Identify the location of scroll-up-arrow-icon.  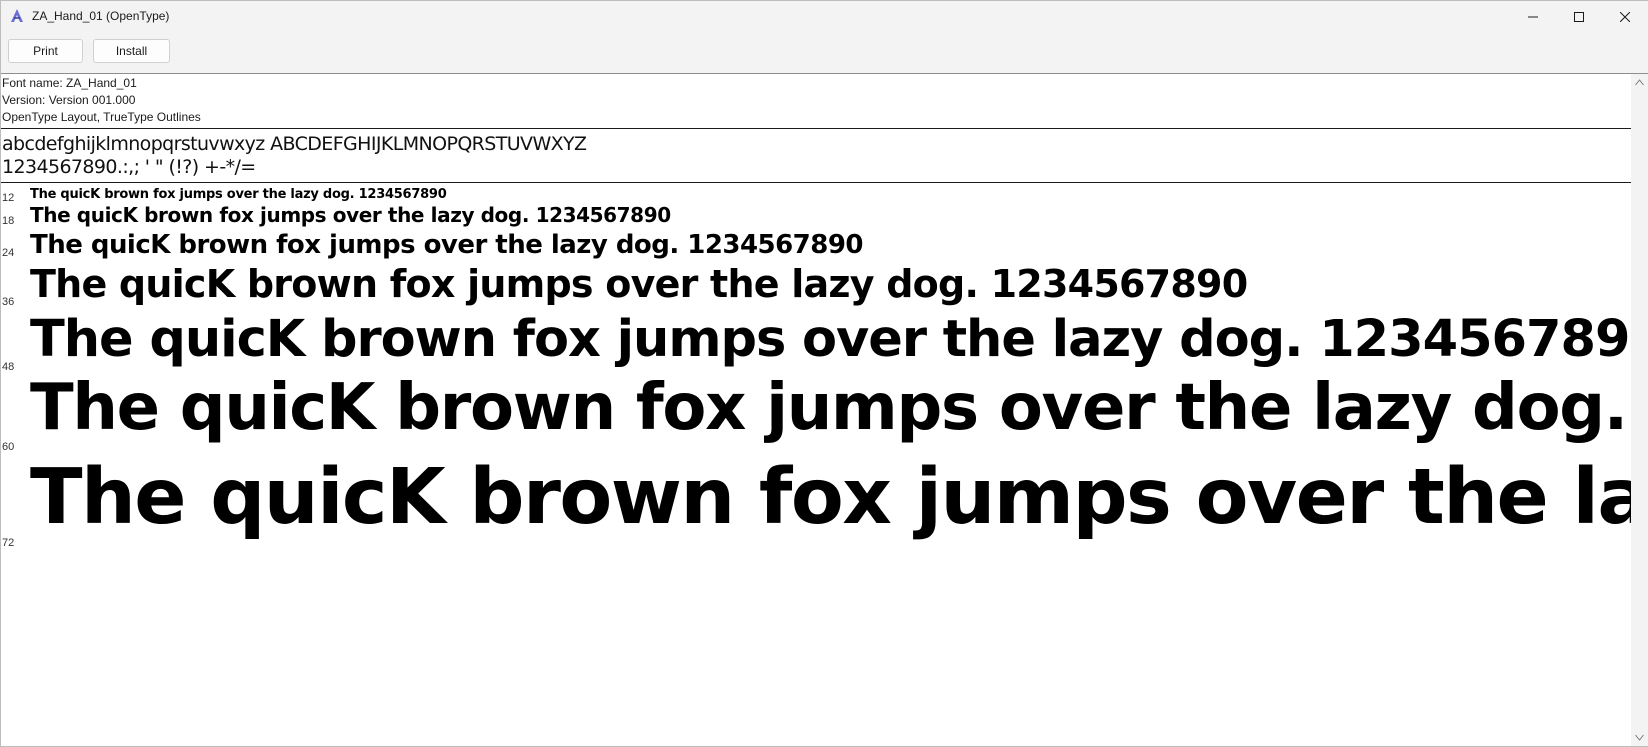
(1639, 82).